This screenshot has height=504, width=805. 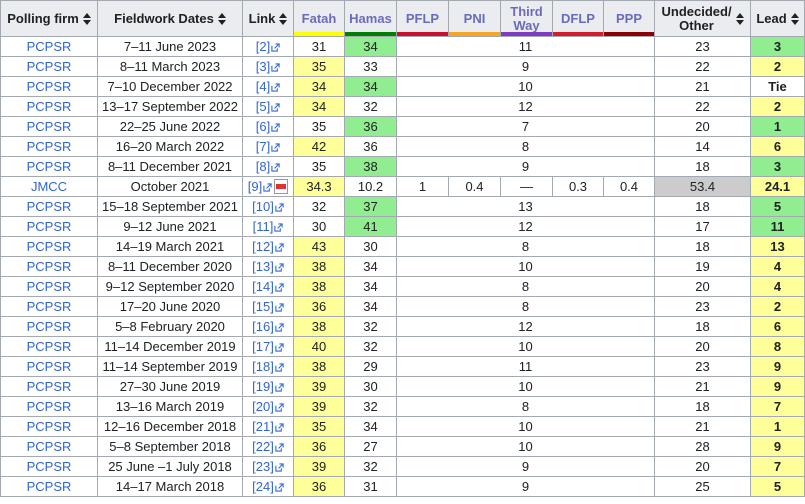 I want to click on party-name-hamas: Hamas, so click(x=370, y=18).